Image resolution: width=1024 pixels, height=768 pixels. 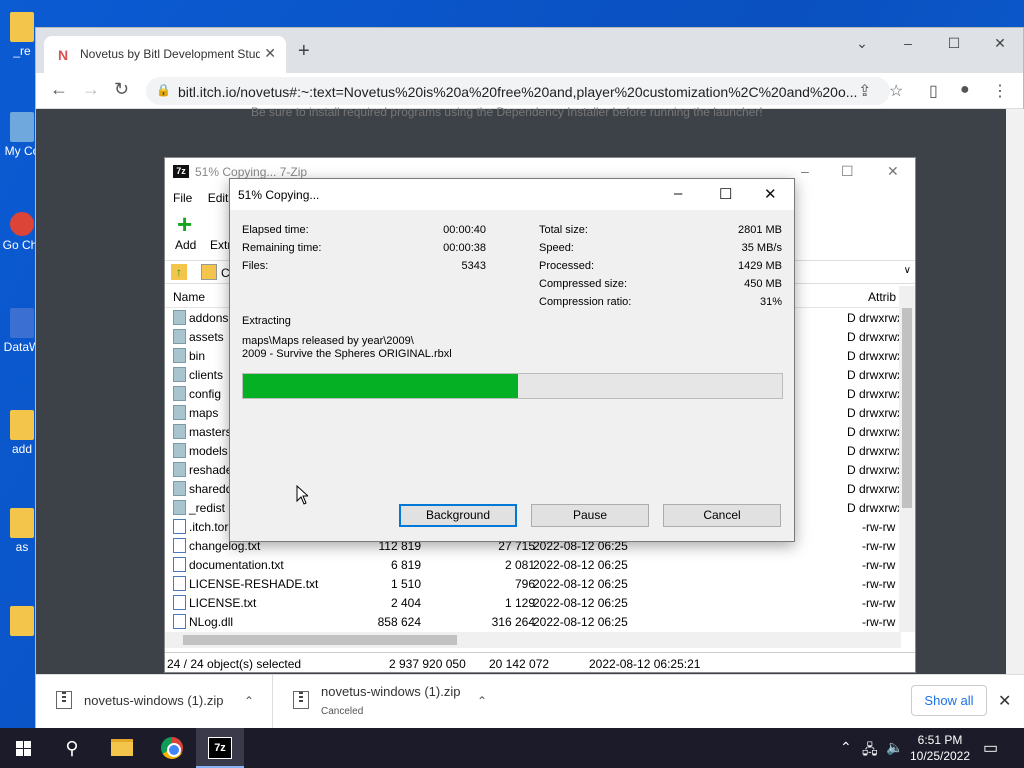 I want to click on tray-chevron-icon: ⌃, so click(x=846, y=747).